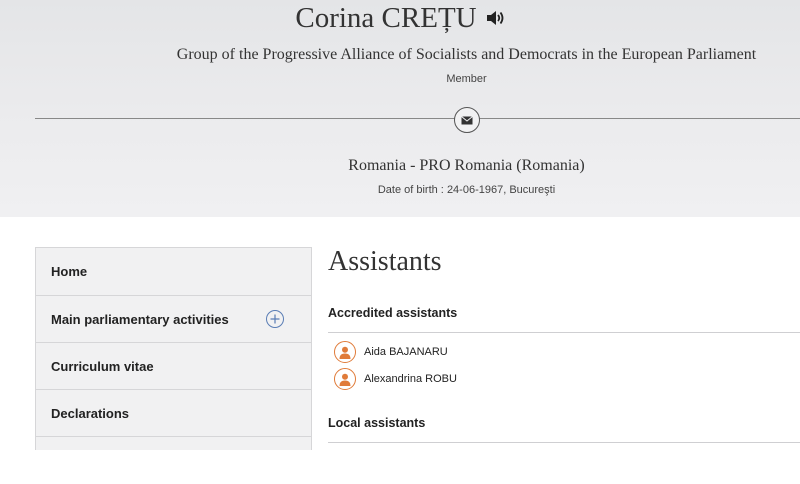 The height and width of the screenshot is (484, 800). What do you see at coordinates (406, 352) in the screenshot?
I see `assistant-name: Aida BAJANARU` at bounding box center [406, 352].